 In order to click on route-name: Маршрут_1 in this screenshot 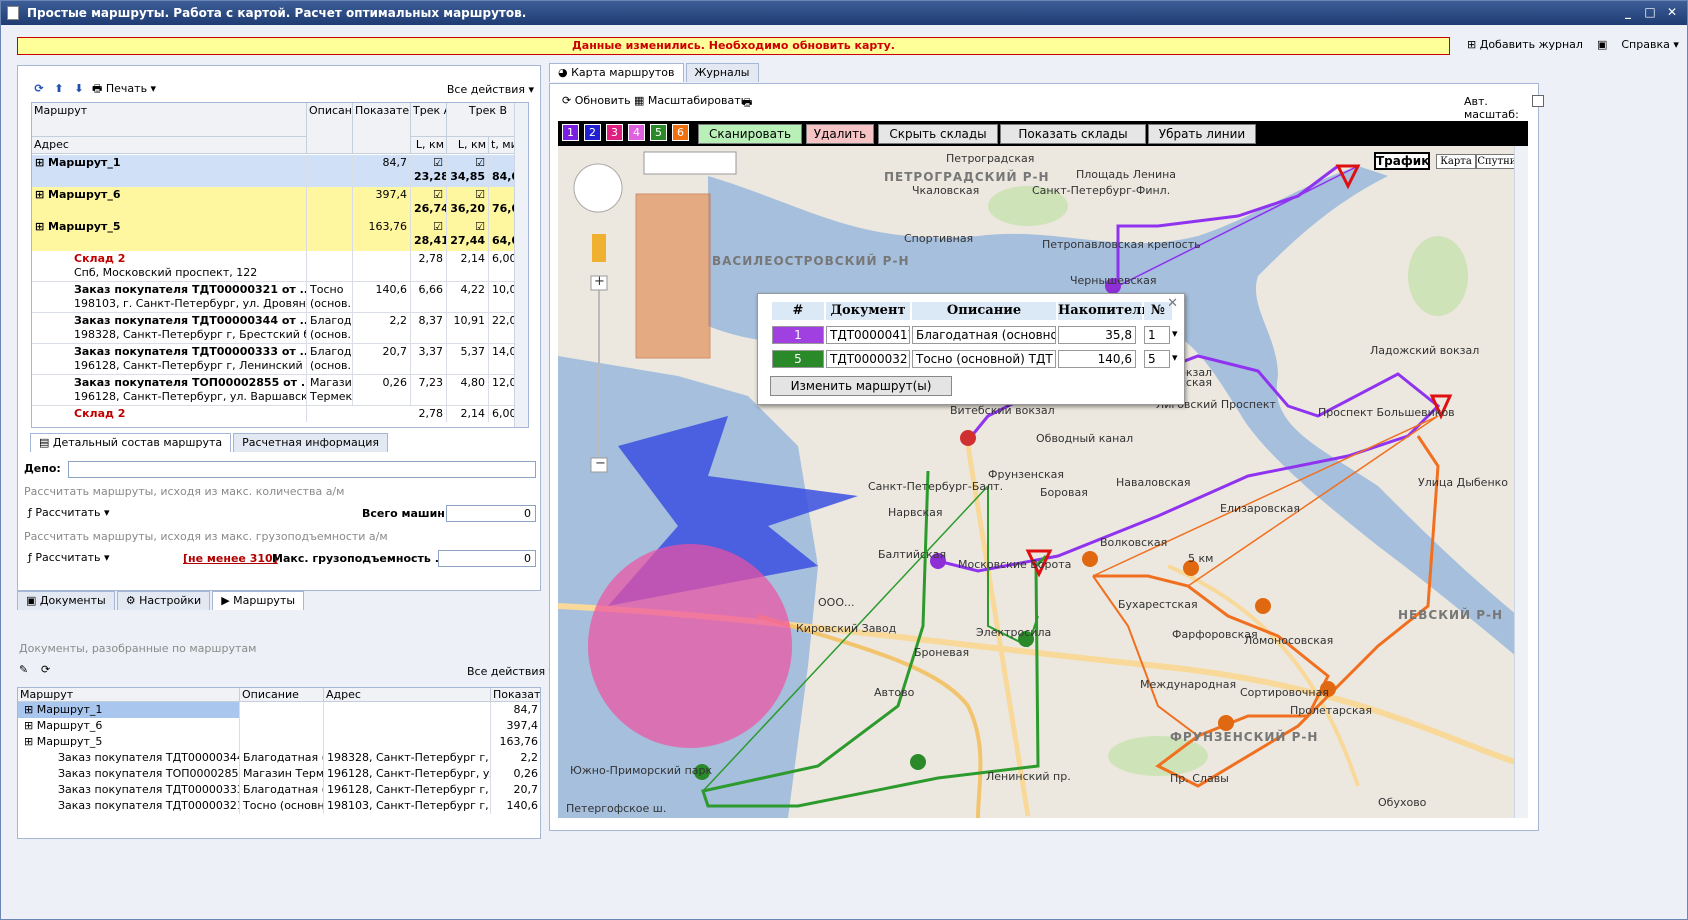, I will do `click(84, 162)`.